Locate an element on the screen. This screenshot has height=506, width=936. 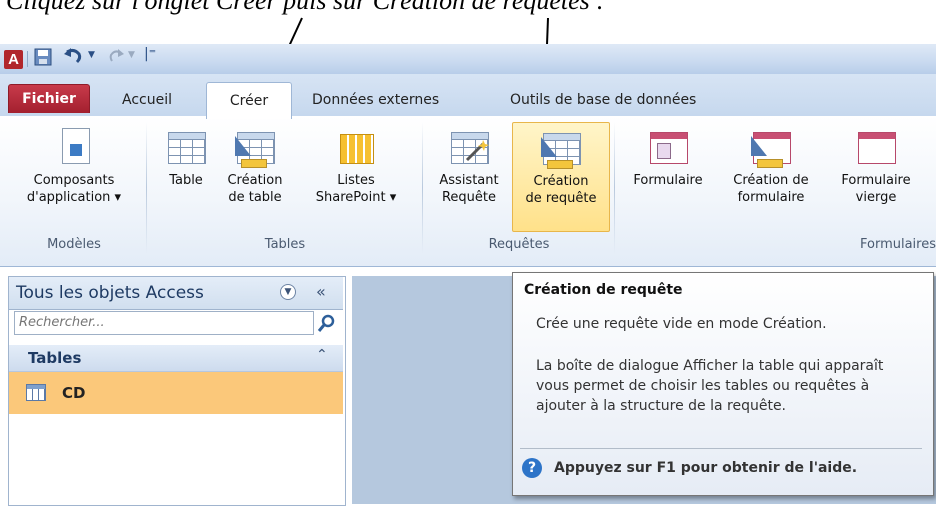
redo-dropdown-icon: ▼ is located at coordinates (131, 55).